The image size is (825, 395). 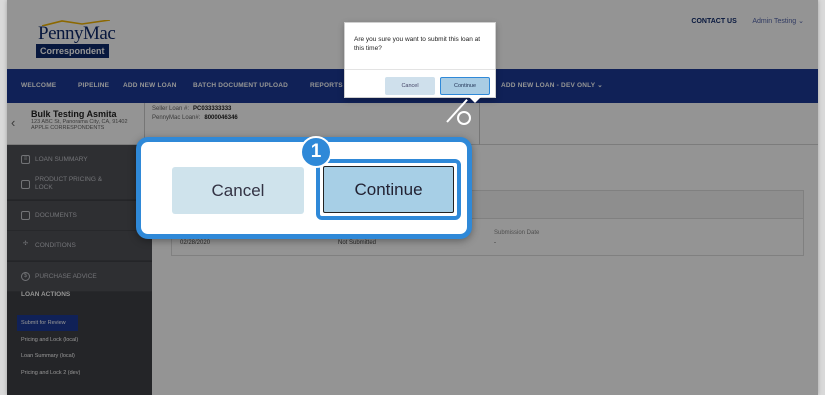 I want to click on zoom-lens-icon, so click(x=464, y=118).